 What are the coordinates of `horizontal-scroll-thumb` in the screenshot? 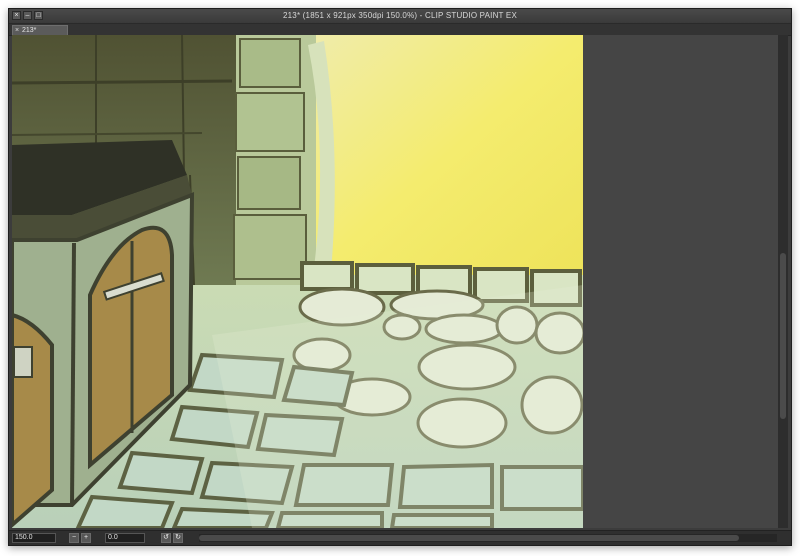 It's located at (469, 538).